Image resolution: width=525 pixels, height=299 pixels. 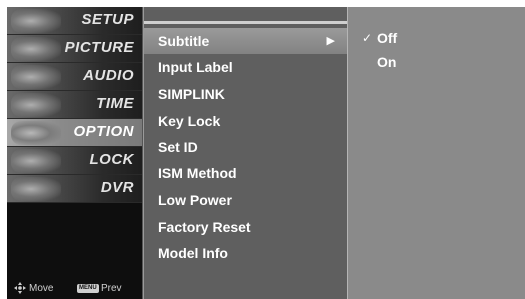 What do you see at coordinates (245, 67) in the screenshot?
I see `submenu-item-input-label: Input Label` at bounding box center [245, 67].